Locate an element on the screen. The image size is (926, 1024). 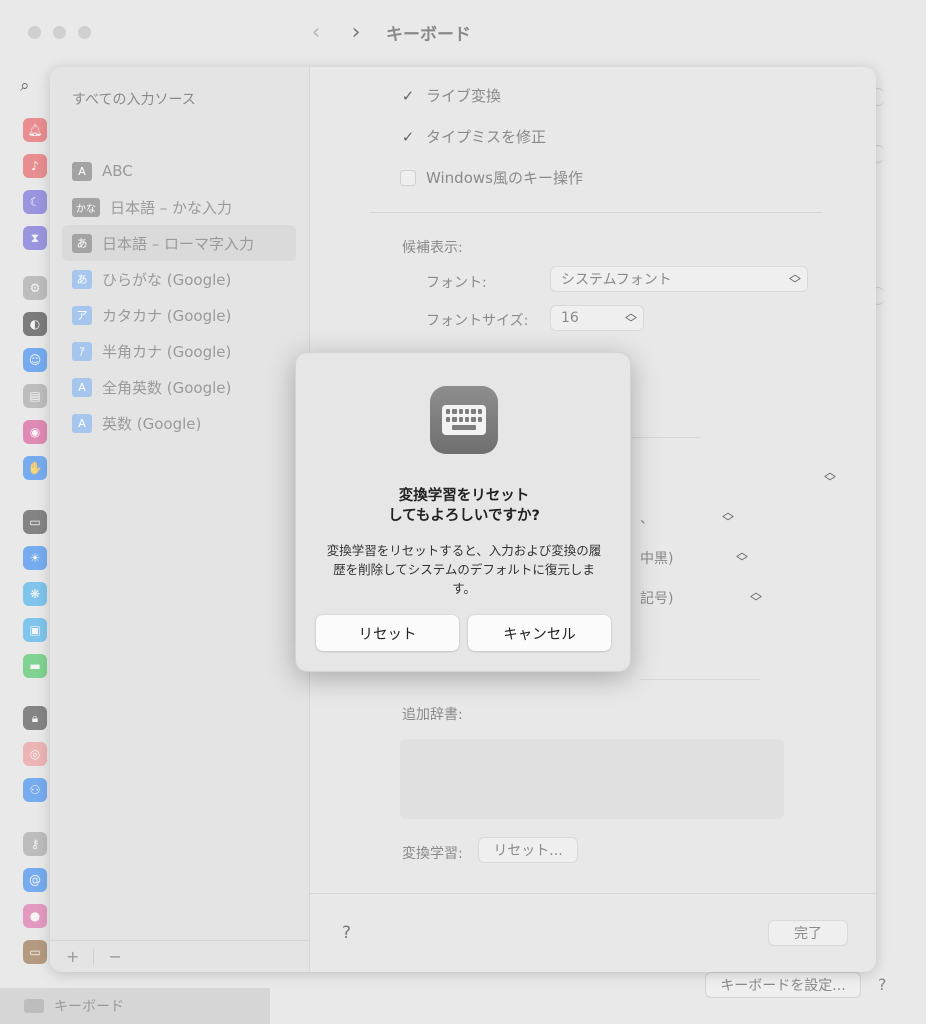
control-center-icon: ▤ is located at coordinates (35, 396).